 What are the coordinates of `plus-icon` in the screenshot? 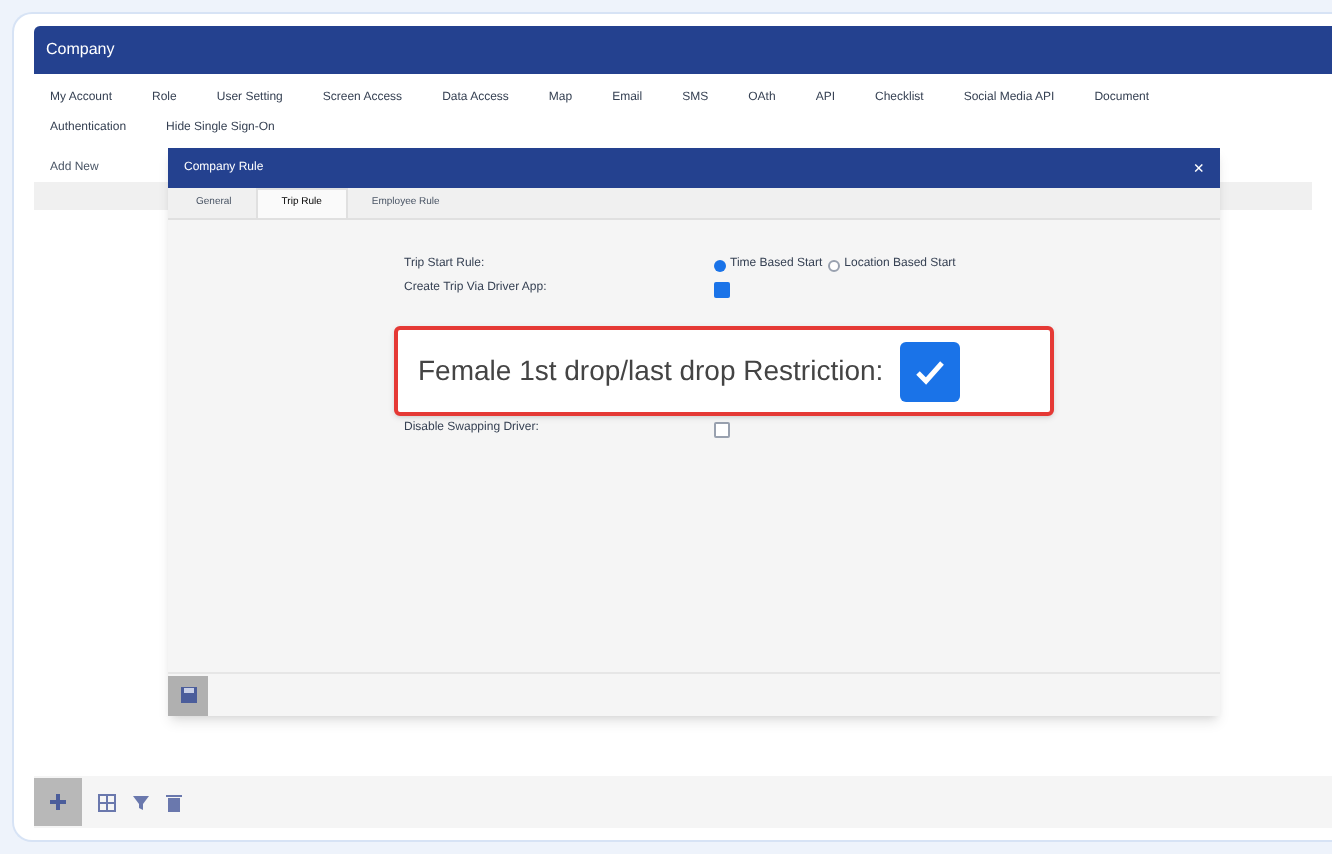 It's located at (58, 802).